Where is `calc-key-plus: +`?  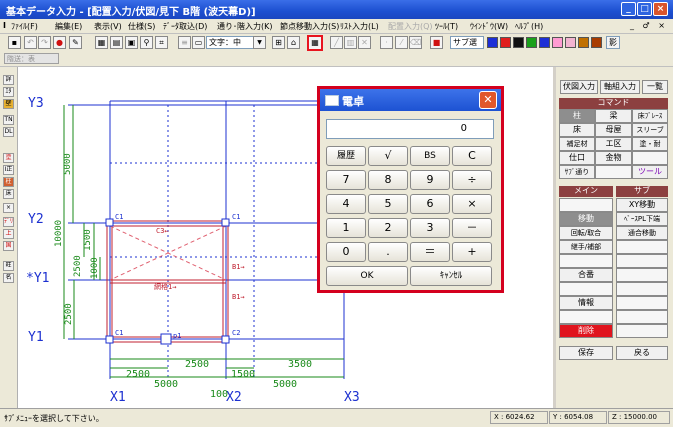
calc-key-plus: + is located at coordinates (472, 252).